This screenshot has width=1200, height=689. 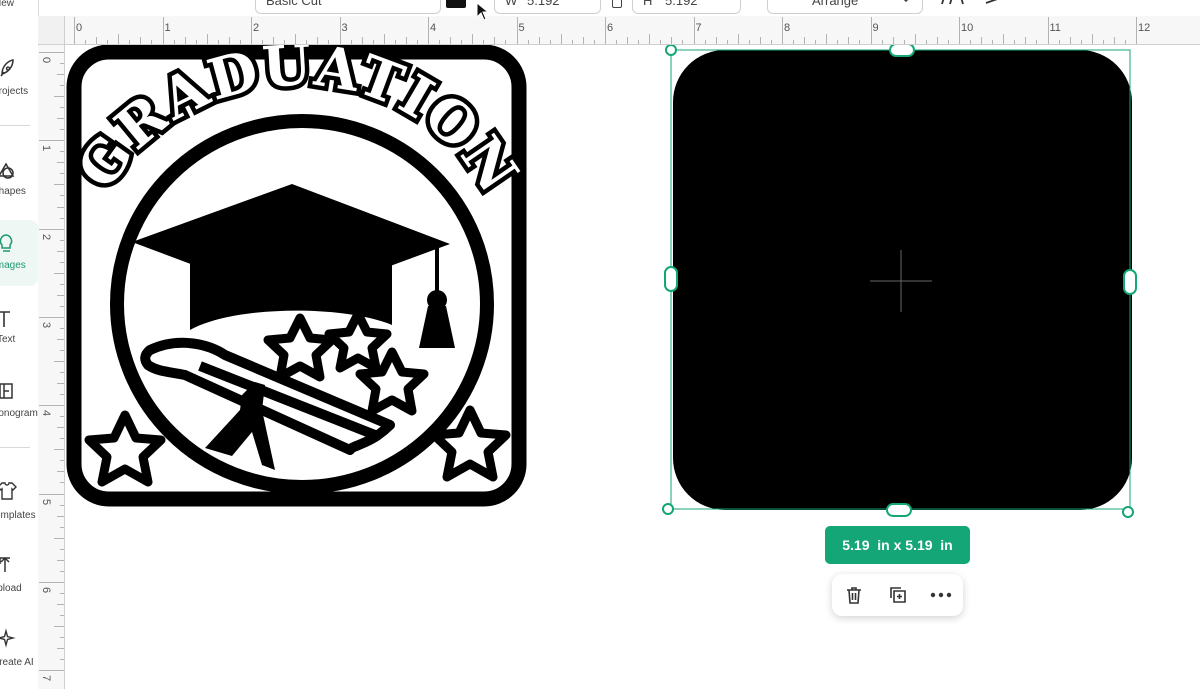 What do you see at coordinates (19, 574) in the screenshot?
I see `sidebar-item-upload: Upload` at bounding box center [19, 574].